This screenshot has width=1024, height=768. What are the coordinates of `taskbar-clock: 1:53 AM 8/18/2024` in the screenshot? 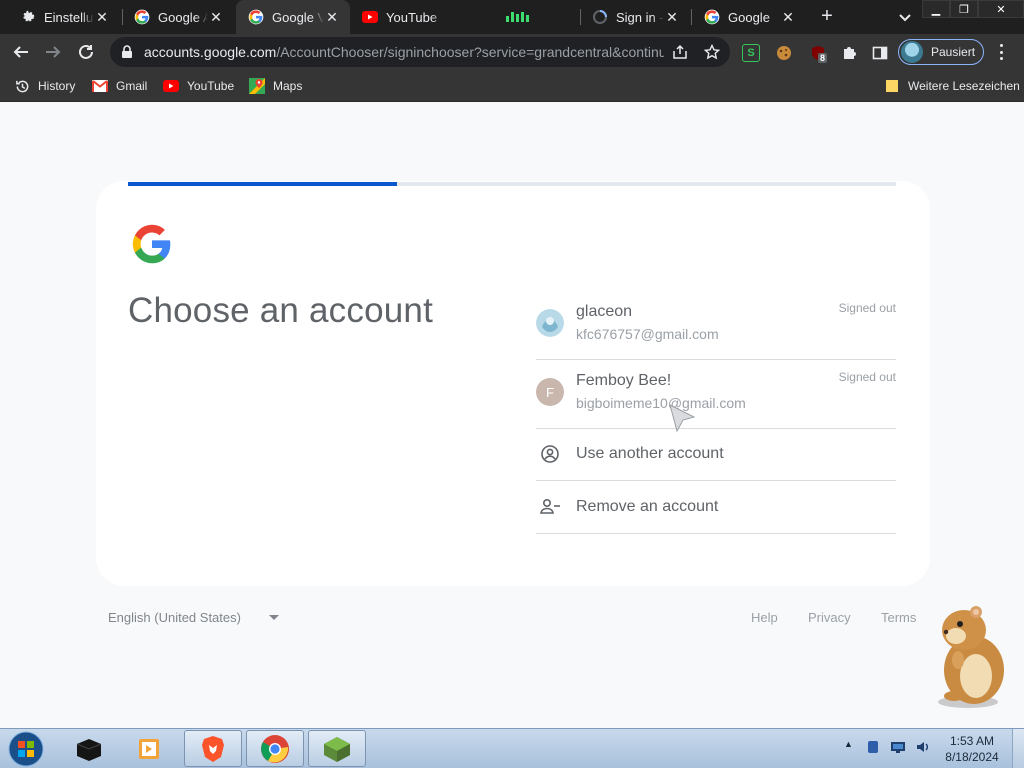 It's located at (972, 749).